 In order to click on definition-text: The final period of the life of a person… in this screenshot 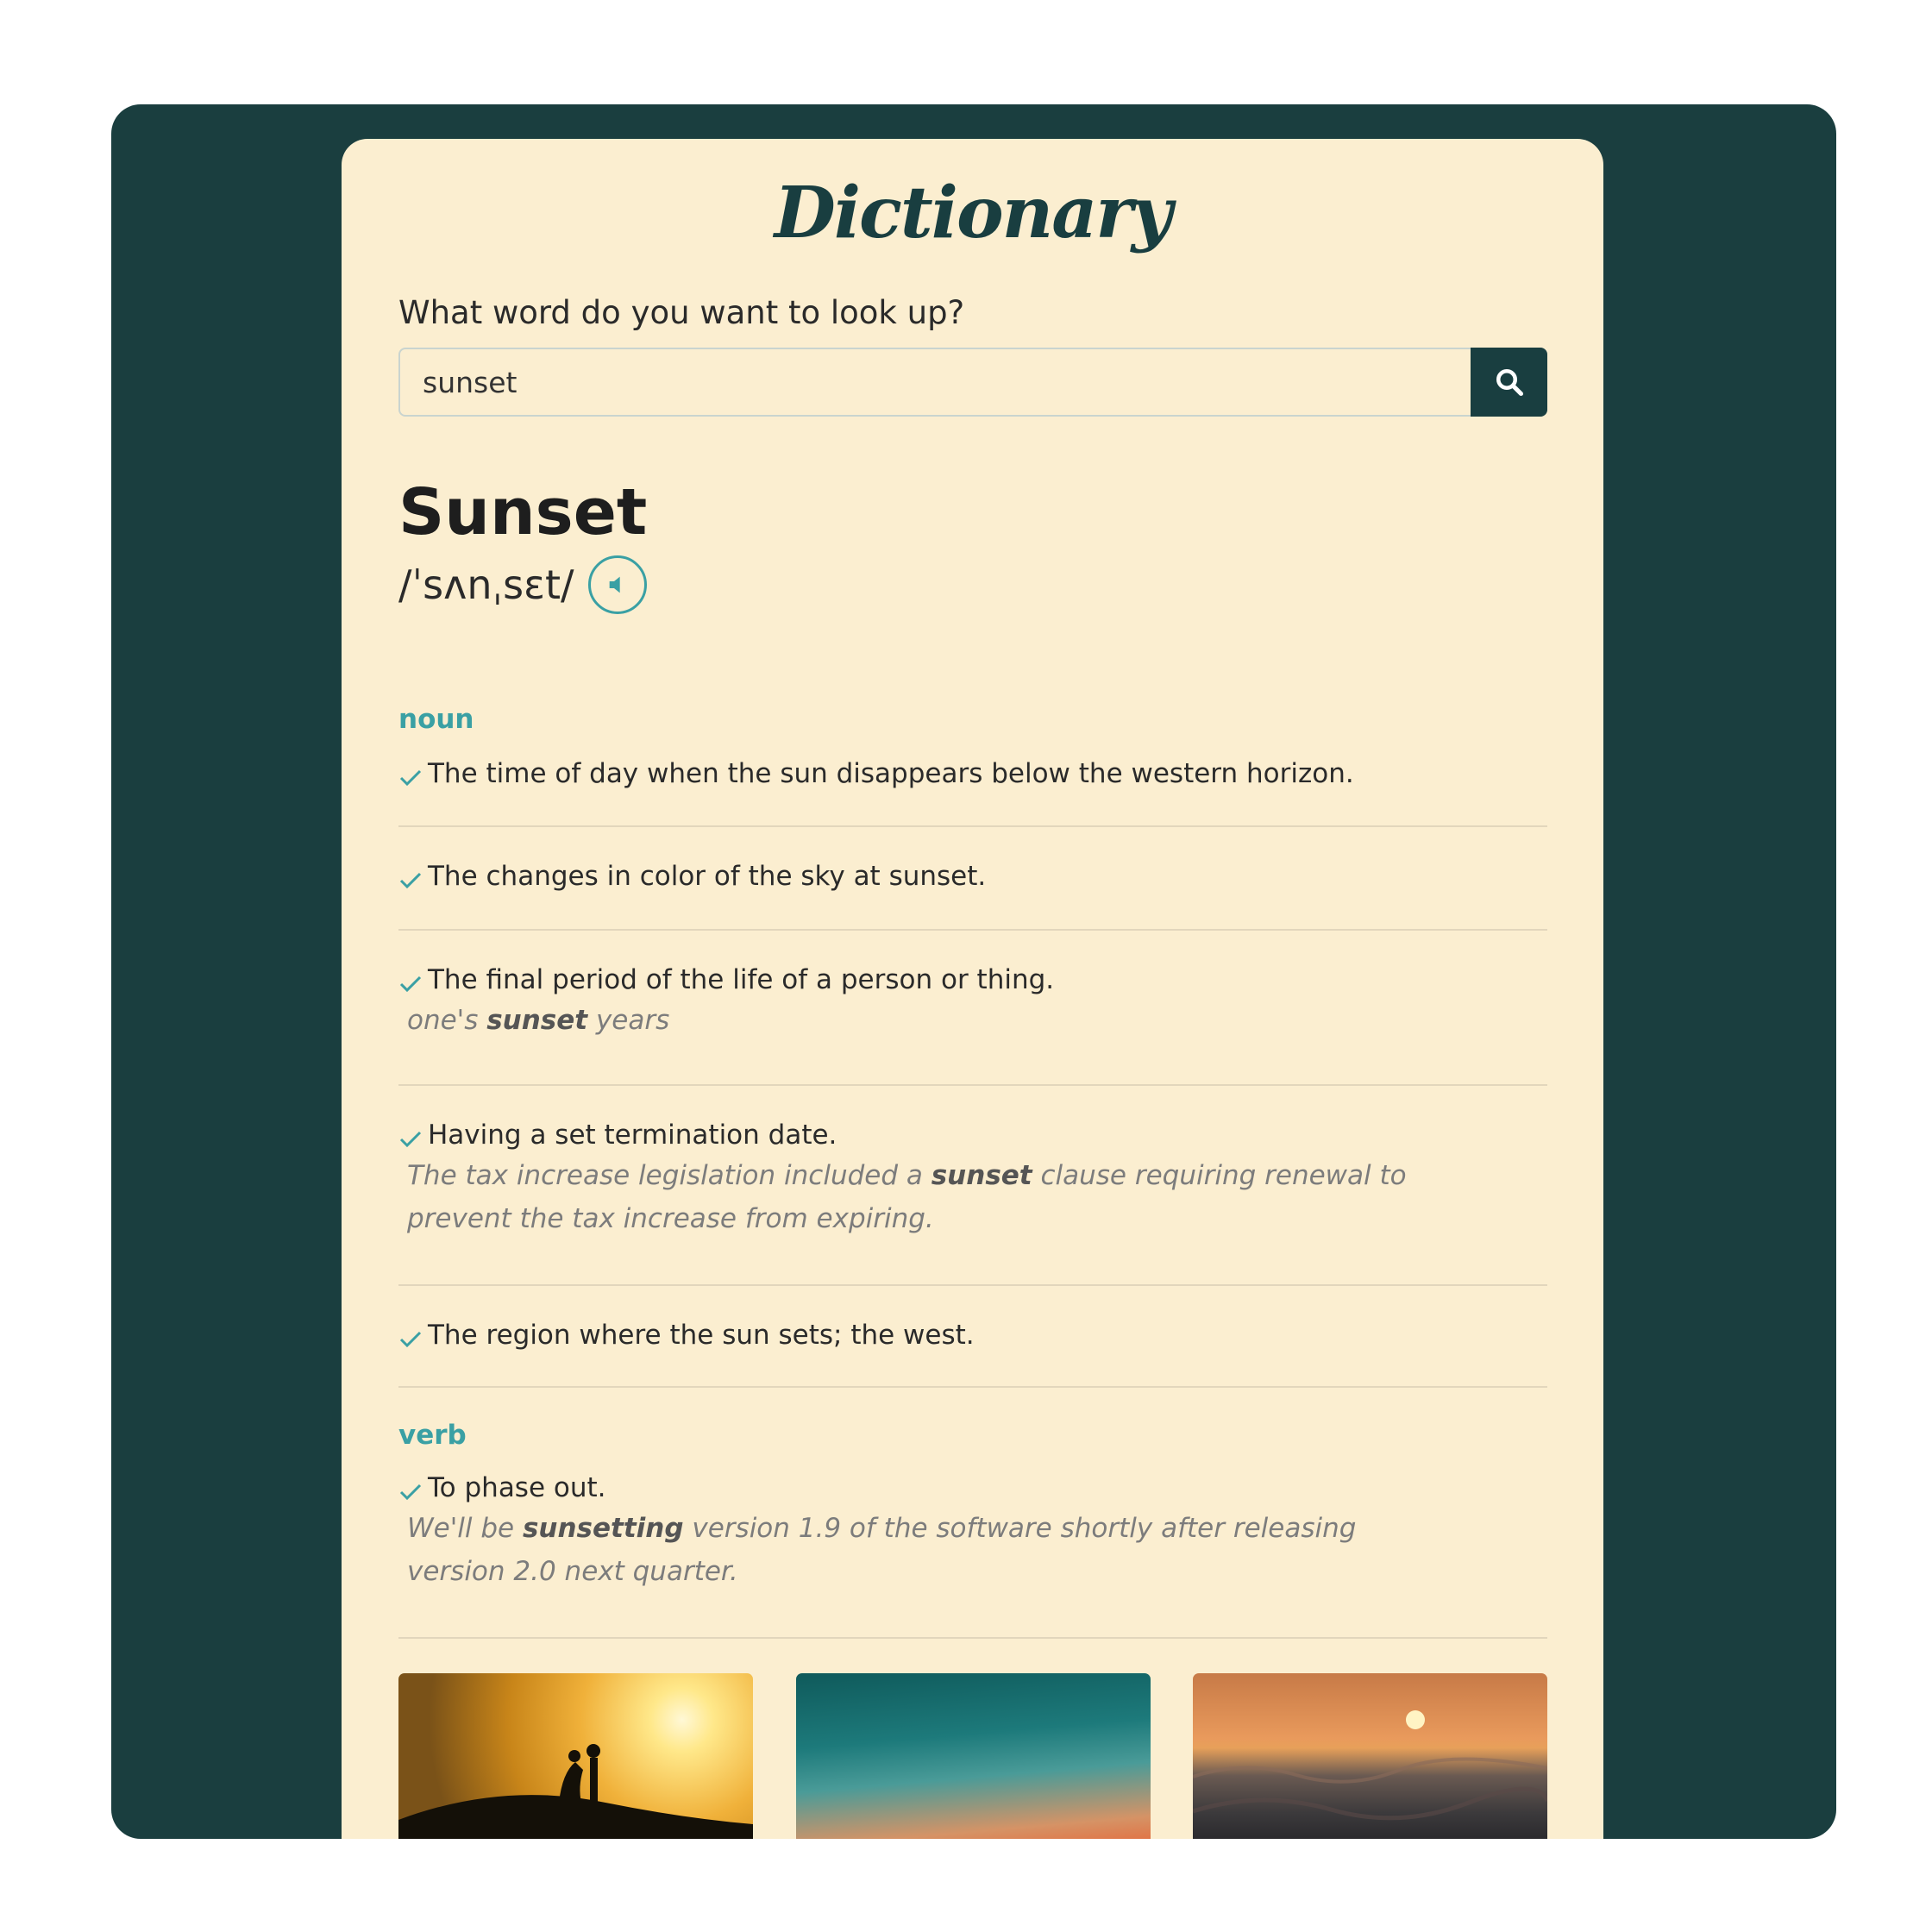, I will do `click(741, 980)`.